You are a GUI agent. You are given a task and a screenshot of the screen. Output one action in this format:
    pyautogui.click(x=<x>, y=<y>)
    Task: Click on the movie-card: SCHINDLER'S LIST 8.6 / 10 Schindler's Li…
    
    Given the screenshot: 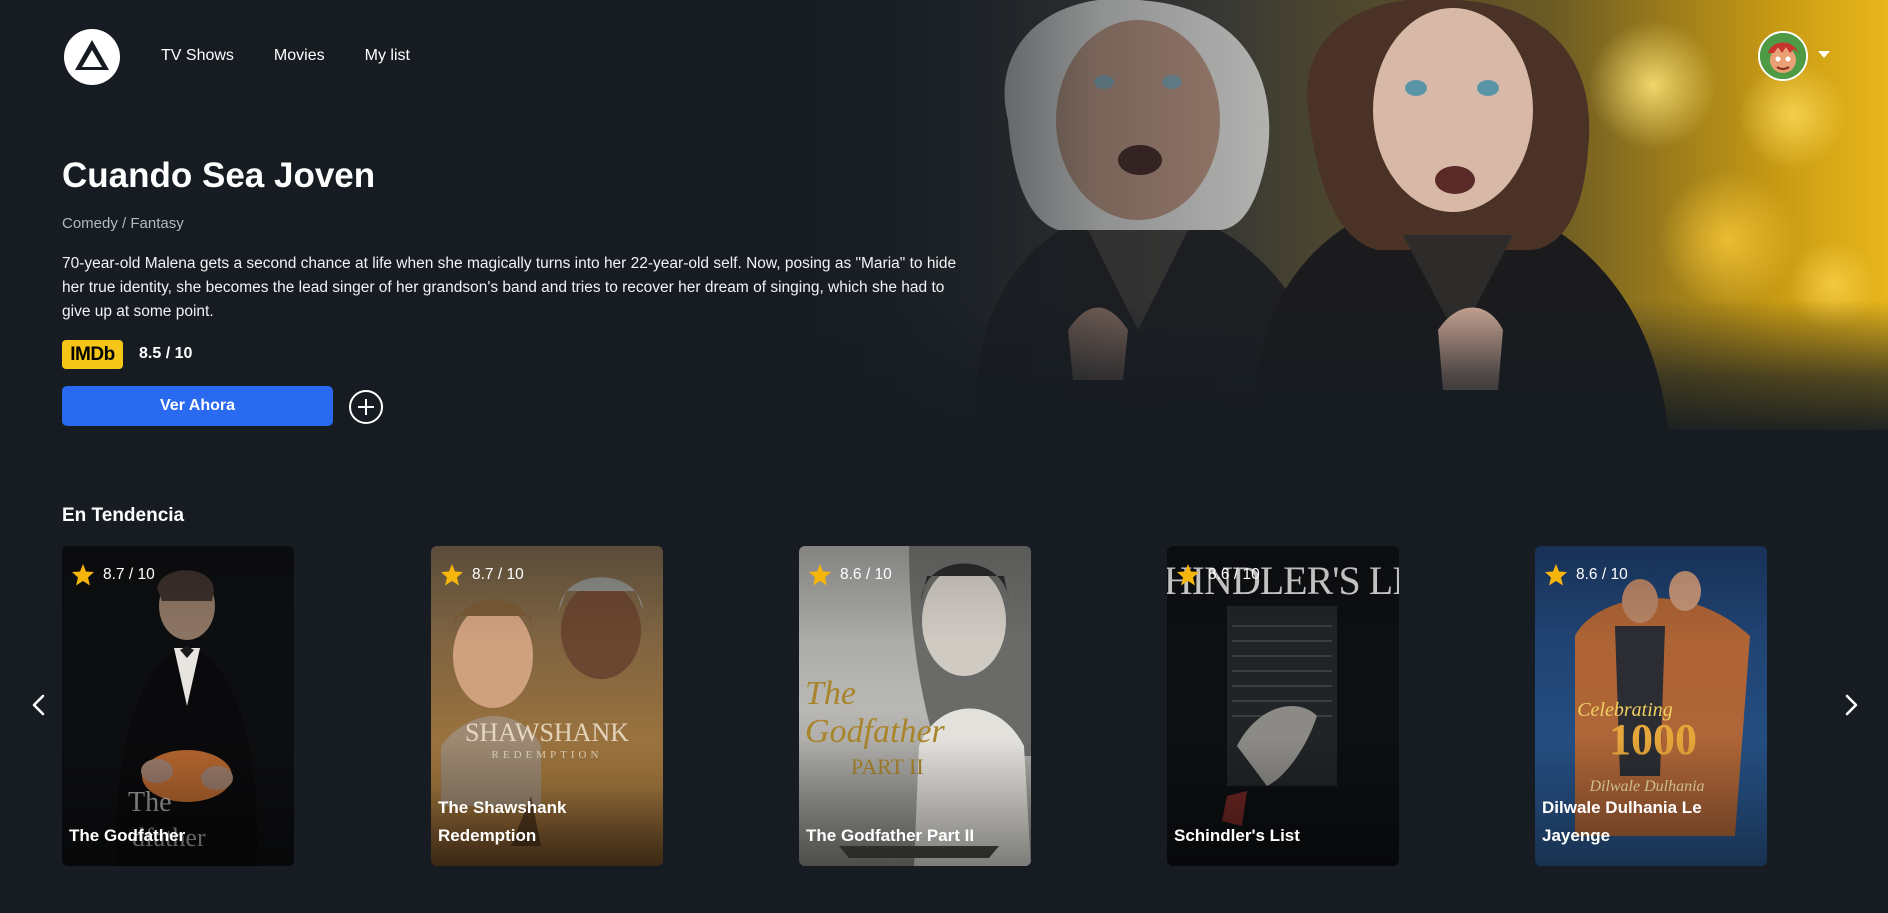 What is the action you would take?
    pyautogui.click(x=1283, y=706)
    